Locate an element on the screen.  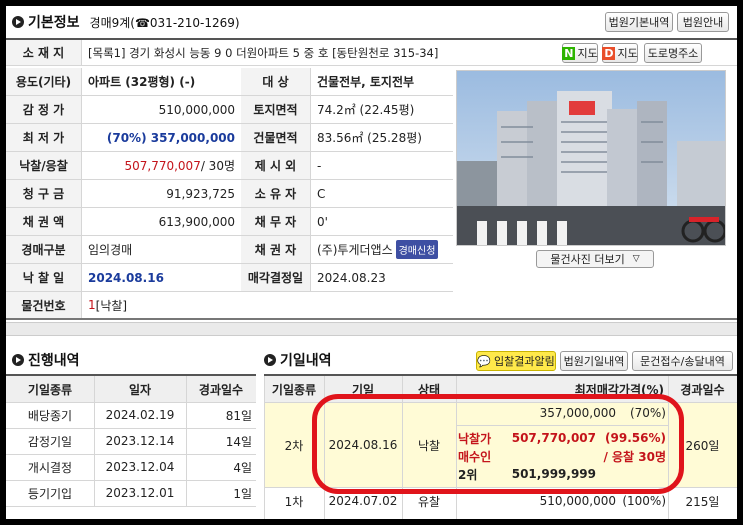
court-basic-button: 법원기본내역 is located at coordinates (639, 22).